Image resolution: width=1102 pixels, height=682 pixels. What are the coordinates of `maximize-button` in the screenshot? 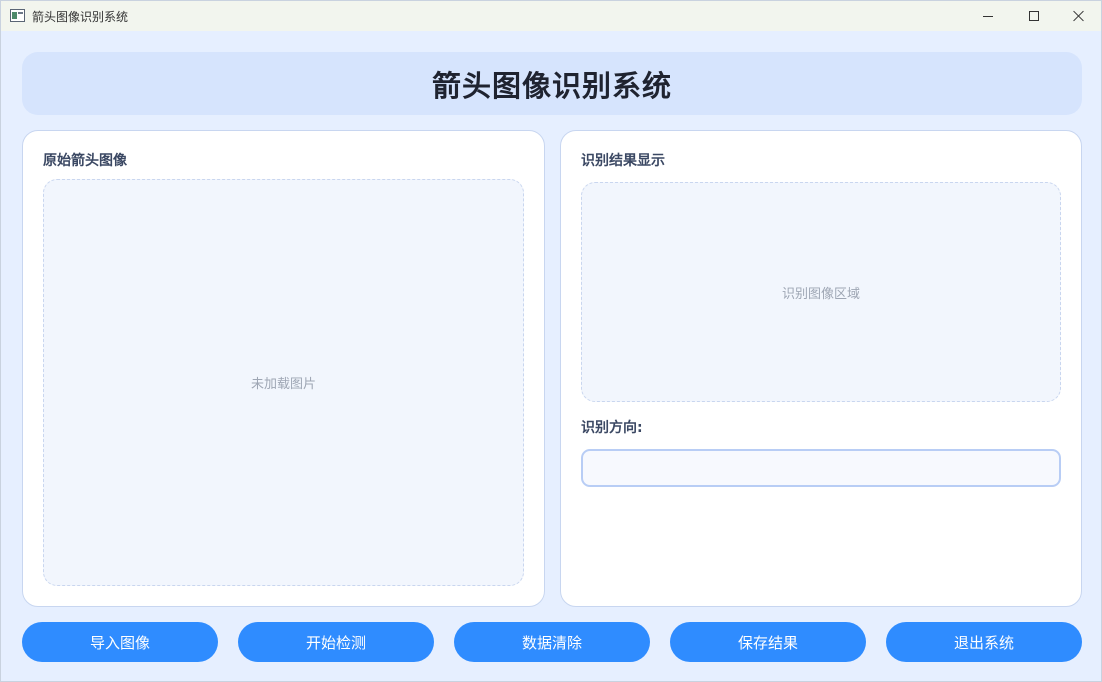 It's located at (1034, 16).